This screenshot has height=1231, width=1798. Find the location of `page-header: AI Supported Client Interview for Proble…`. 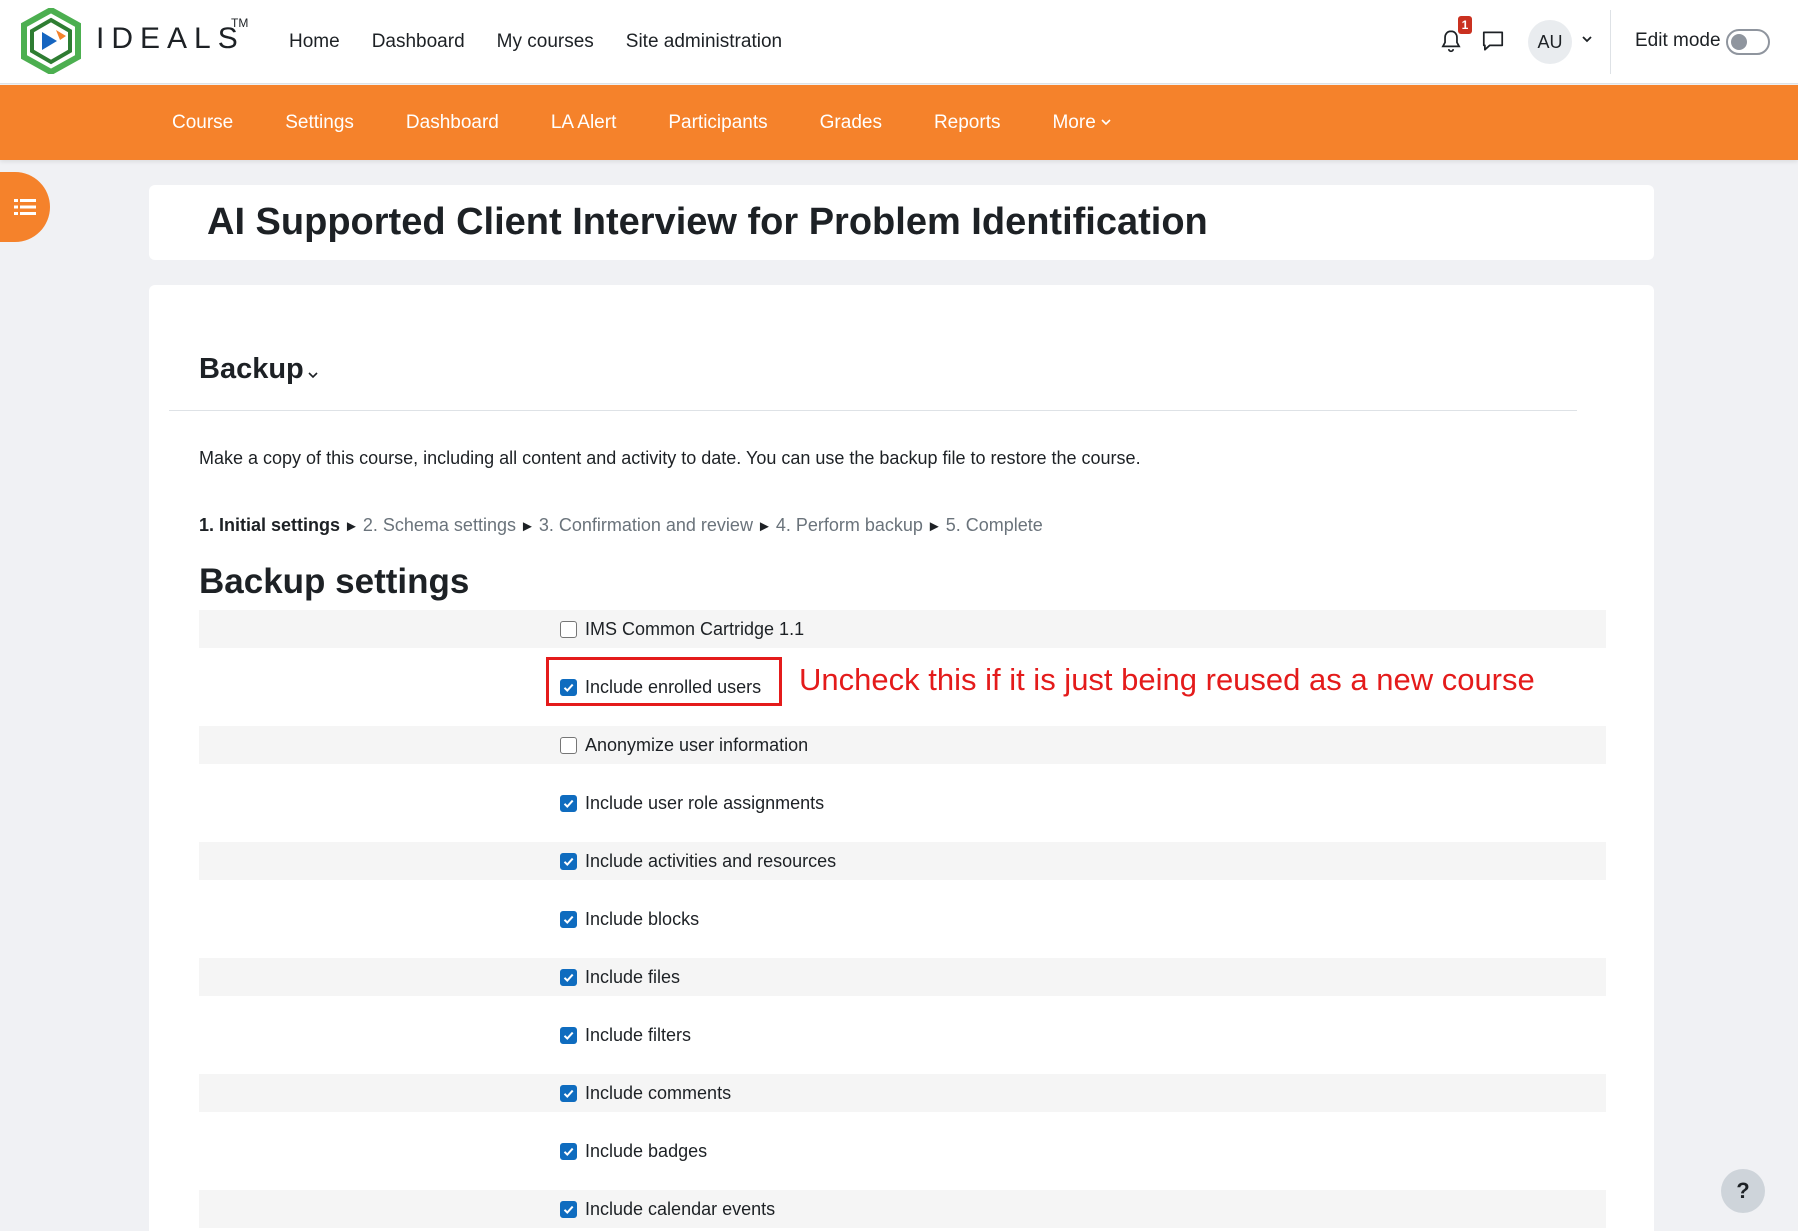

page-header: AI Supported Client Interview for Proble… is located at coordinates (901, 222).